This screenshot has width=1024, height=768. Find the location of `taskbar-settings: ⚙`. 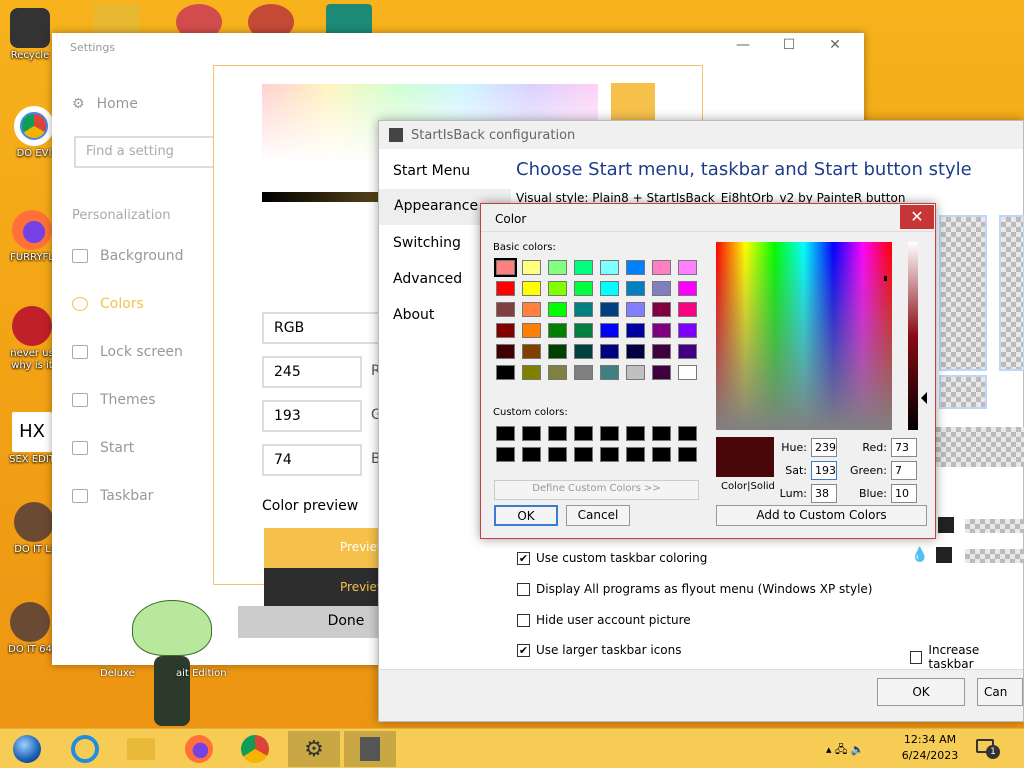

taskbar-settings: ⚙ is located at coordinates (314, 749).